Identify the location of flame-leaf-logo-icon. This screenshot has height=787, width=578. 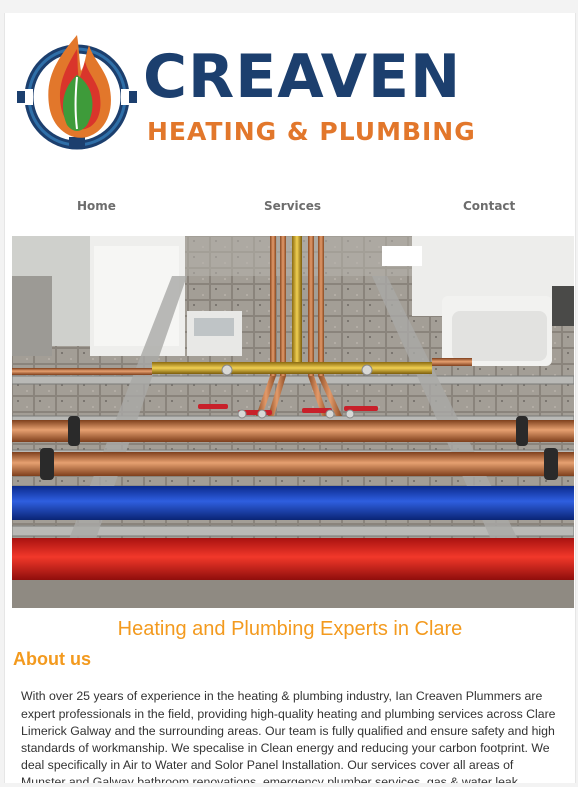
(77, 92).